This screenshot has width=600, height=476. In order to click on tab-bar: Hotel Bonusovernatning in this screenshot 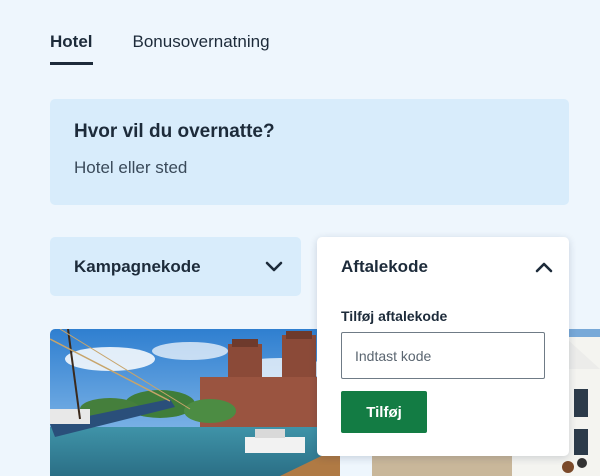, I will do `click(160, 48)`.